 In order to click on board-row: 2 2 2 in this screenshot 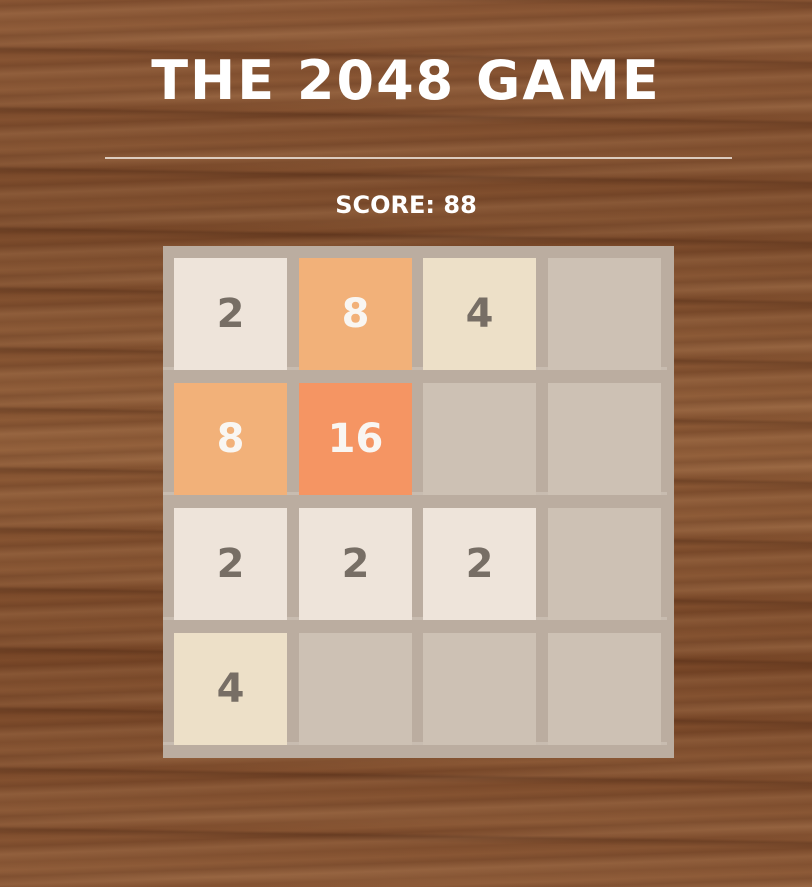, I will do `click(415, 558)`.